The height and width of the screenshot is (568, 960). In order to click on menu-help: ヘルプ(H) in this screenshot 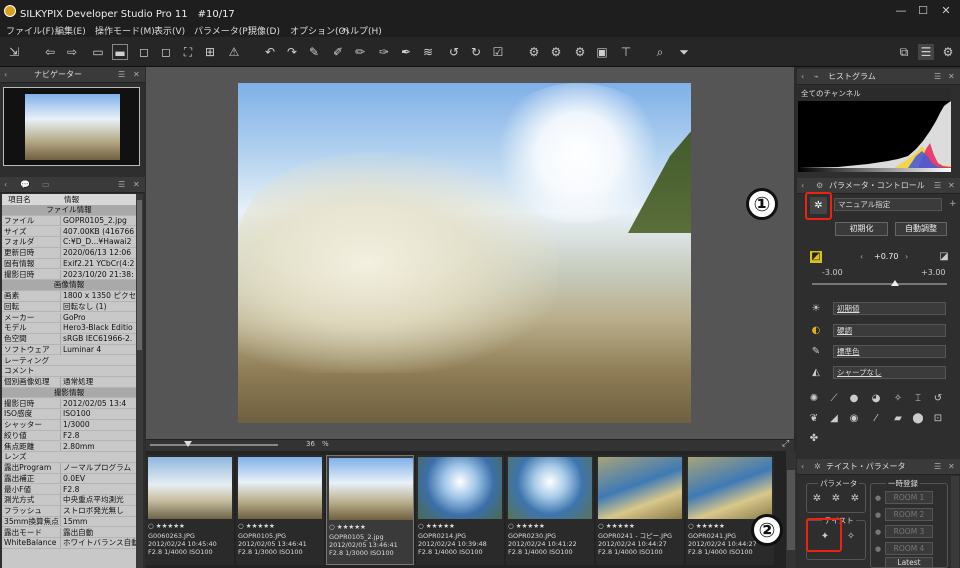, I will do `click(361, 30)`.